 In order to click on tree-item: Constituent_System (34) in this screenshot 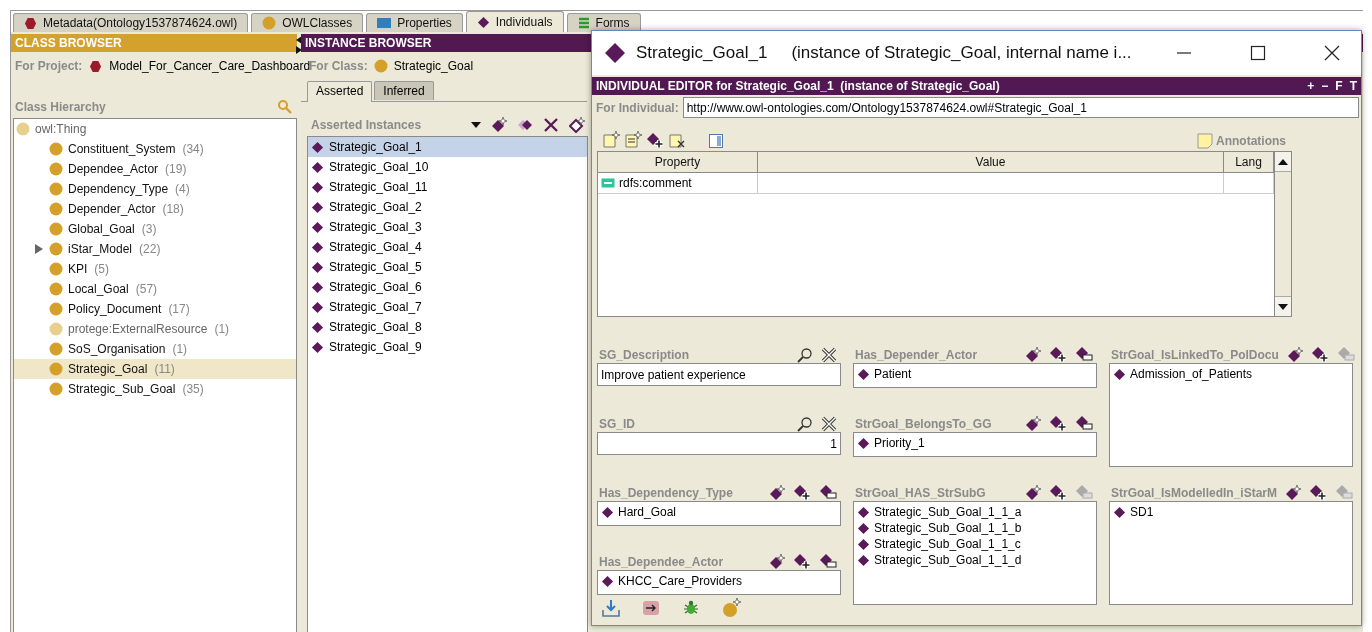, I will do `click(155, 149)`.